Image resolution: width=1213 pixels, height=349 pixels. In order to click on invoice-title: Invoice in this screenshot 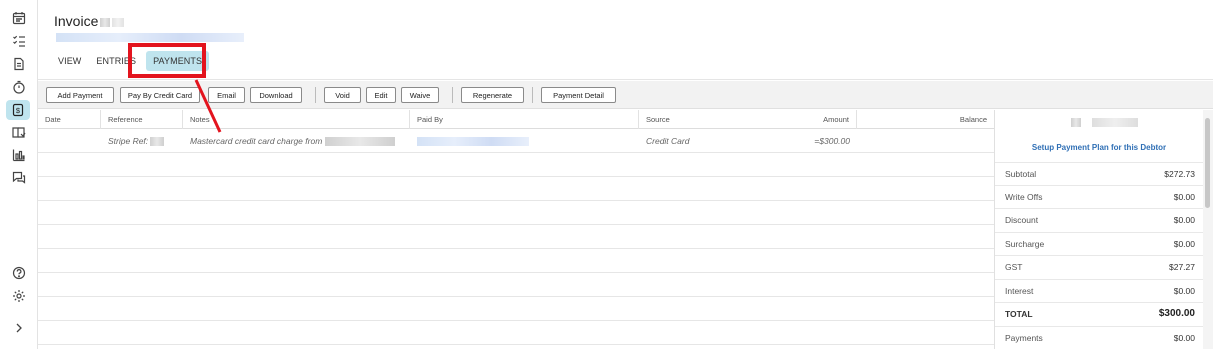, I will do `click(76, 21)`.